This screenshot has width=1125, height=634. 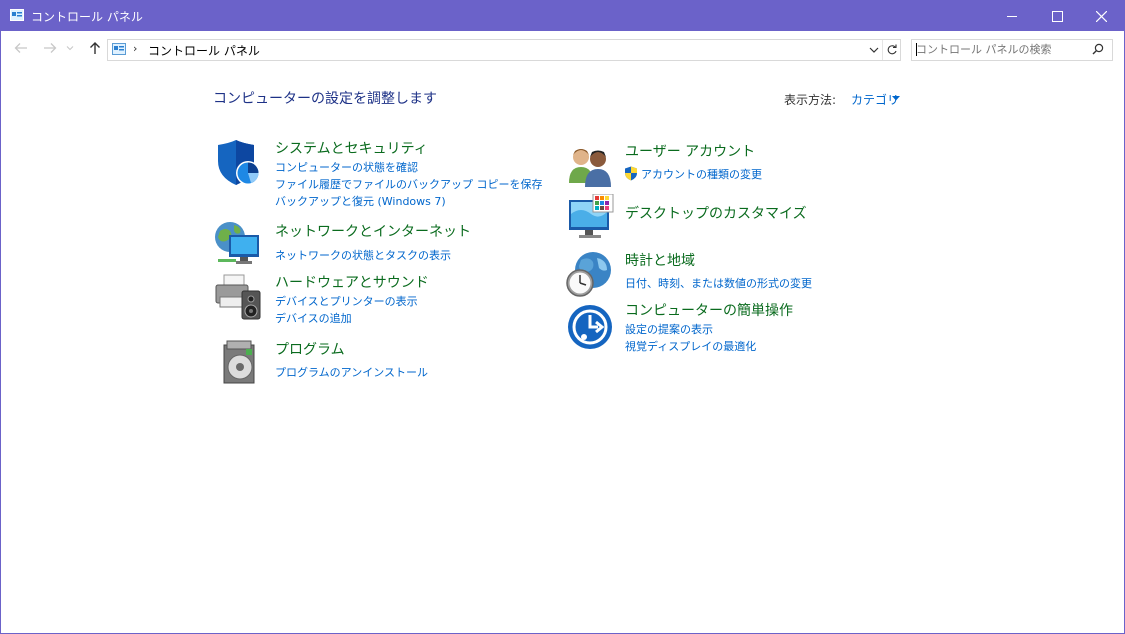 I want to click on link-devices-printers: デバイスとプリンターの表示, so click(x=346, y=301).